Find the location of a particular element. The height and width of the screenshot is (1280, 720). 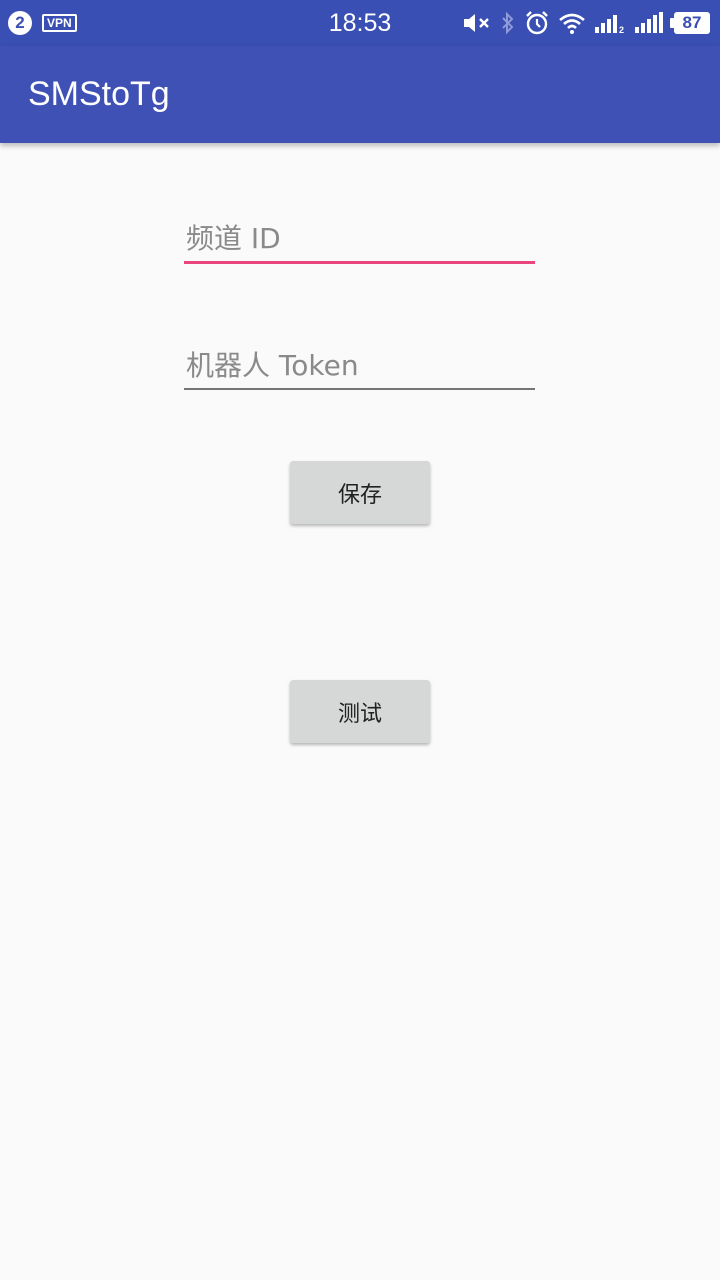

app-title: SMStoTg is located at coordinates (99, 94).